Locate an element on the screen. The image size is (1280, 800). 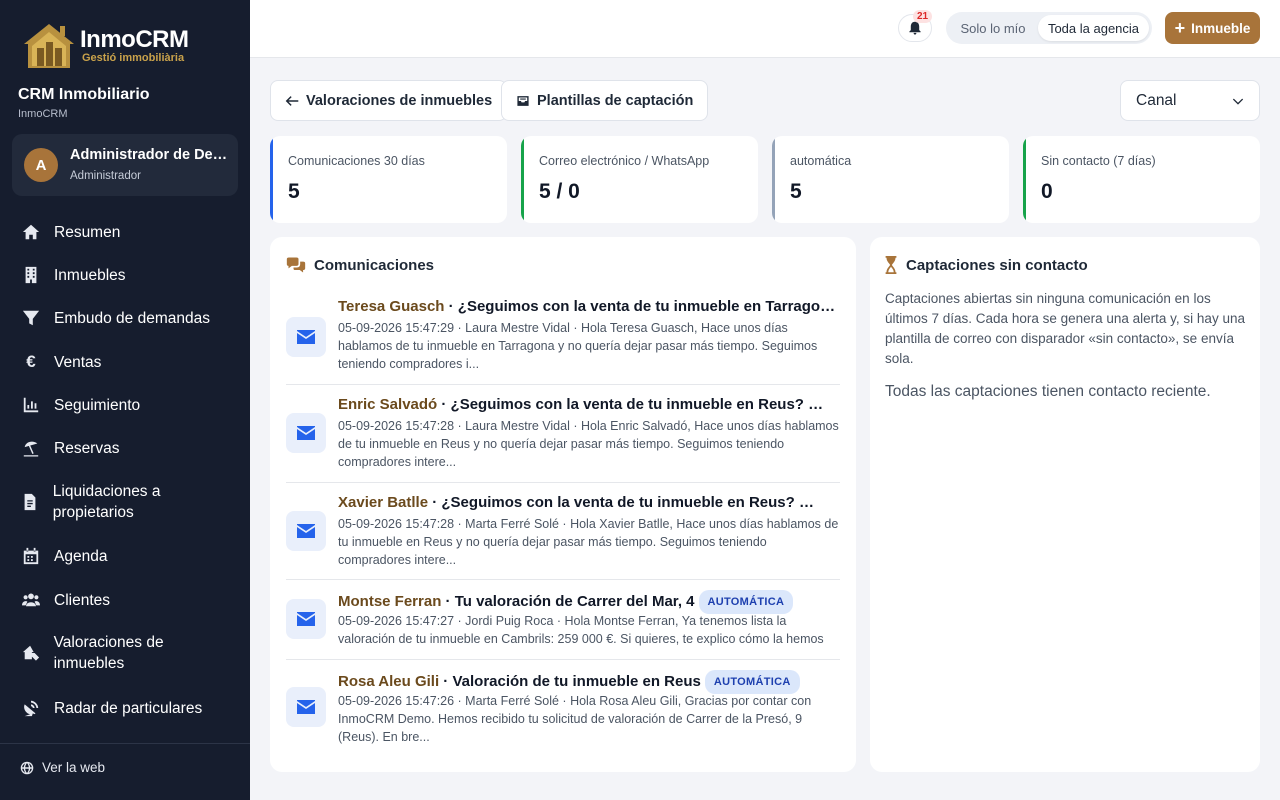
sidebar-item-label: Ventas is located at coordinates (78, 362).